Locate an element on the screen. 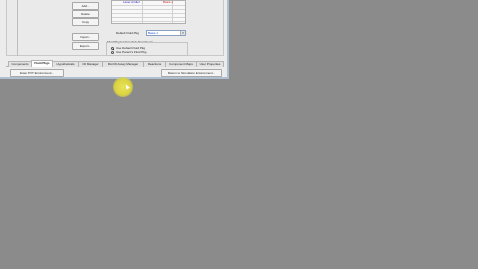  panel-divider is located at coordinates (17, 28).